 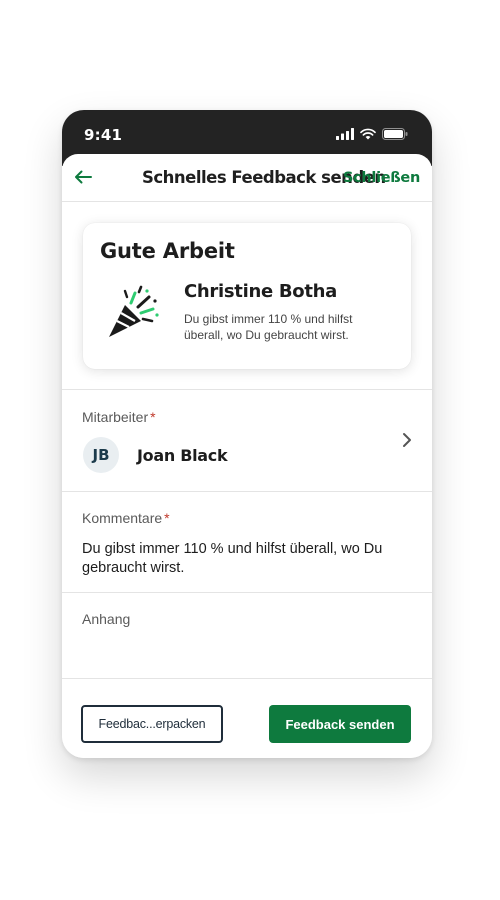 I want to click on close-button: Schließen, so click(x=381, y=178).